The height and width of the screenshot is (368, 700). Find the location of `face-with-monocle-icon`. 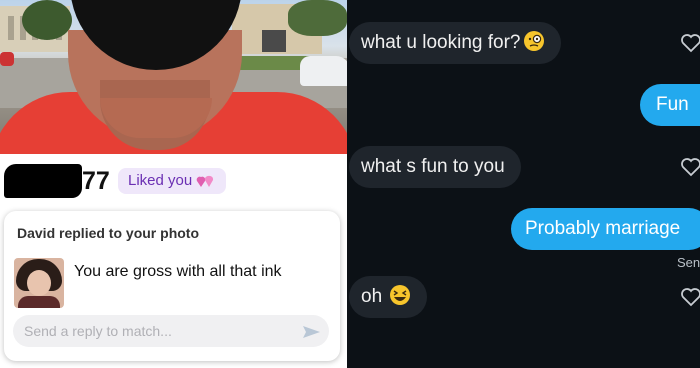

face-with-monocle-icon is located at coordinates (533, 40).